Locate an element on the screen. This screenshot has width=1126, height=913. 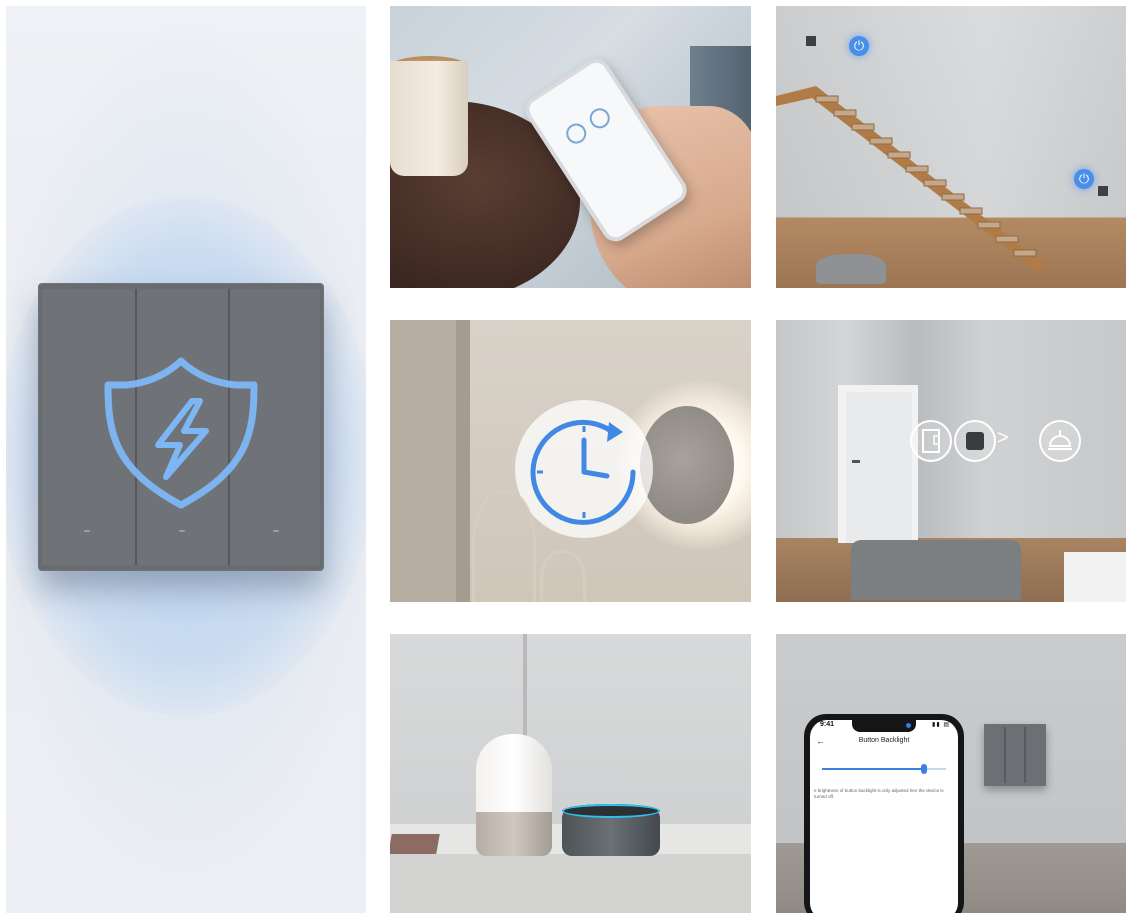
three-gang-wall-switch is located at coordinates (181, 427).